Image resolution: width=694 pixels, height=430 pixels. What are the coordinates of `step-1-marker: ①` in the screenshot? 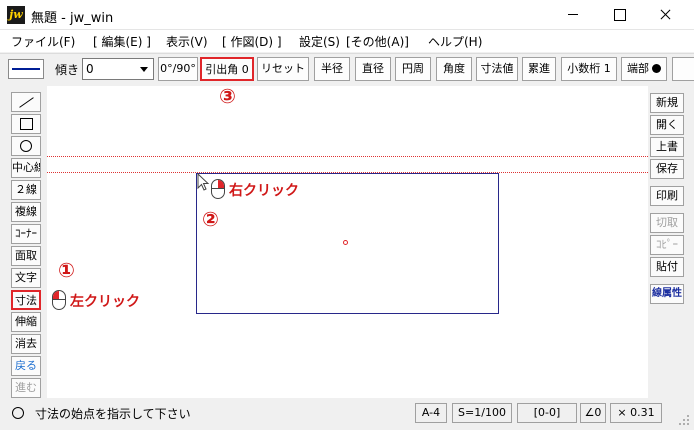 It's located at (66, 270).